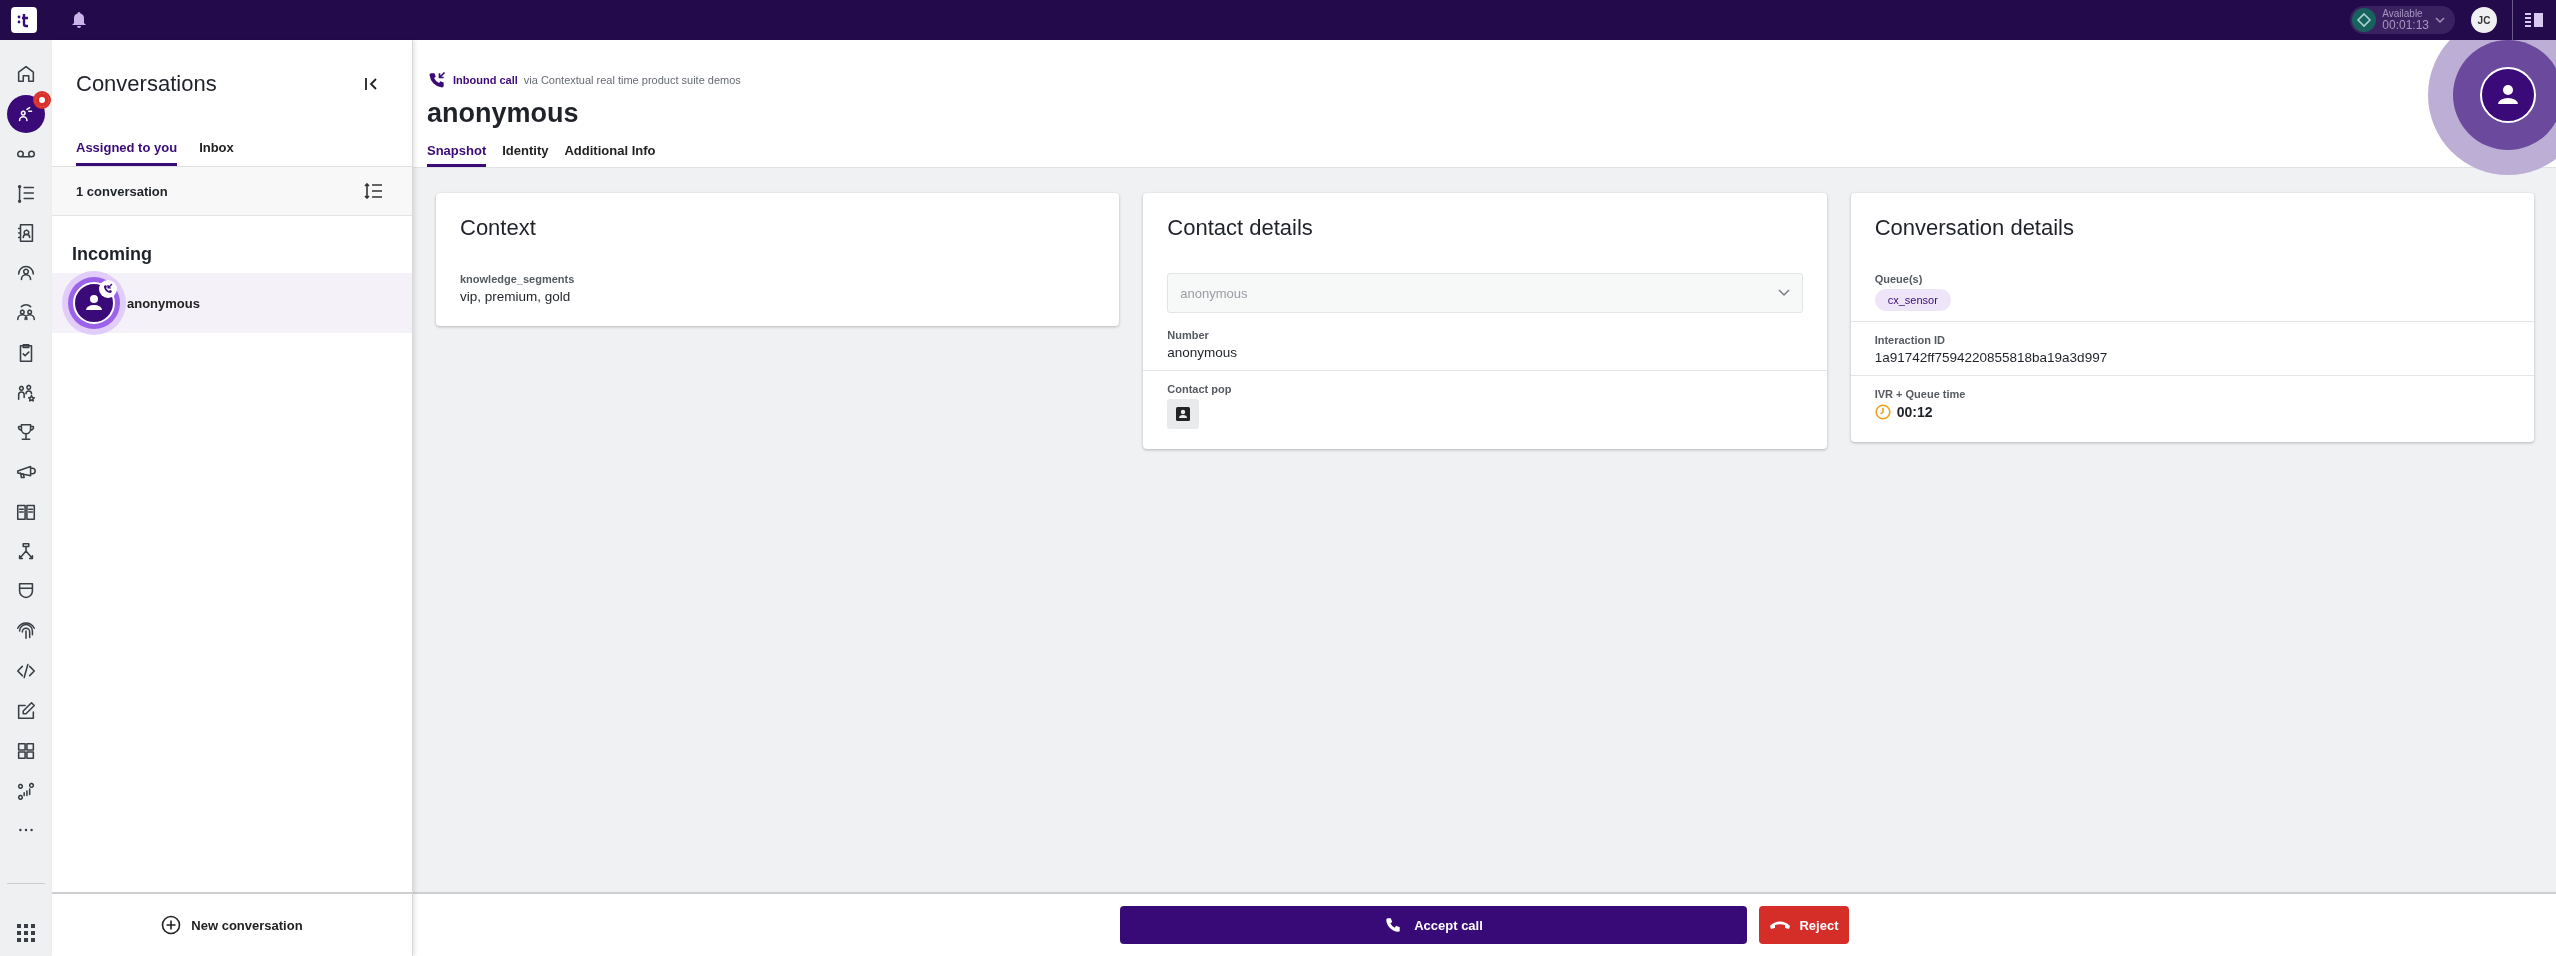 The width and height of the screenshot is (2556, 956). I want to click on card-title: Contact details, so click(1240, 228).